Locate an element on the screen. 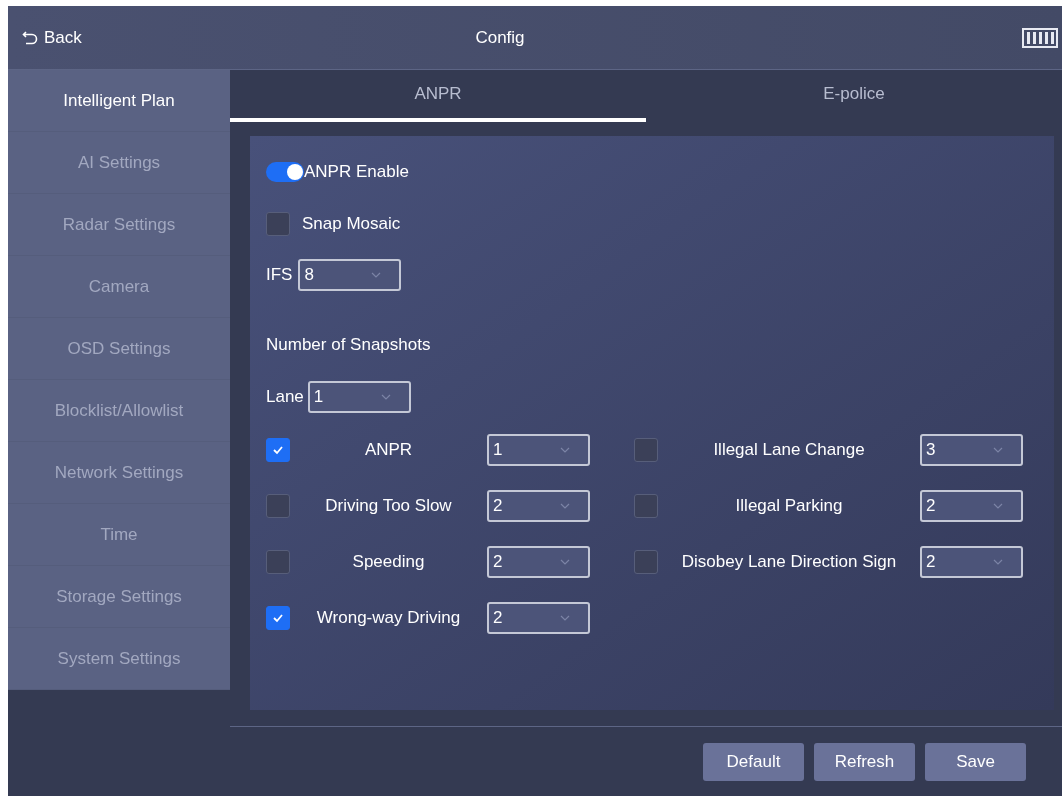  window-title: Config is located at coordinates (500, 37).